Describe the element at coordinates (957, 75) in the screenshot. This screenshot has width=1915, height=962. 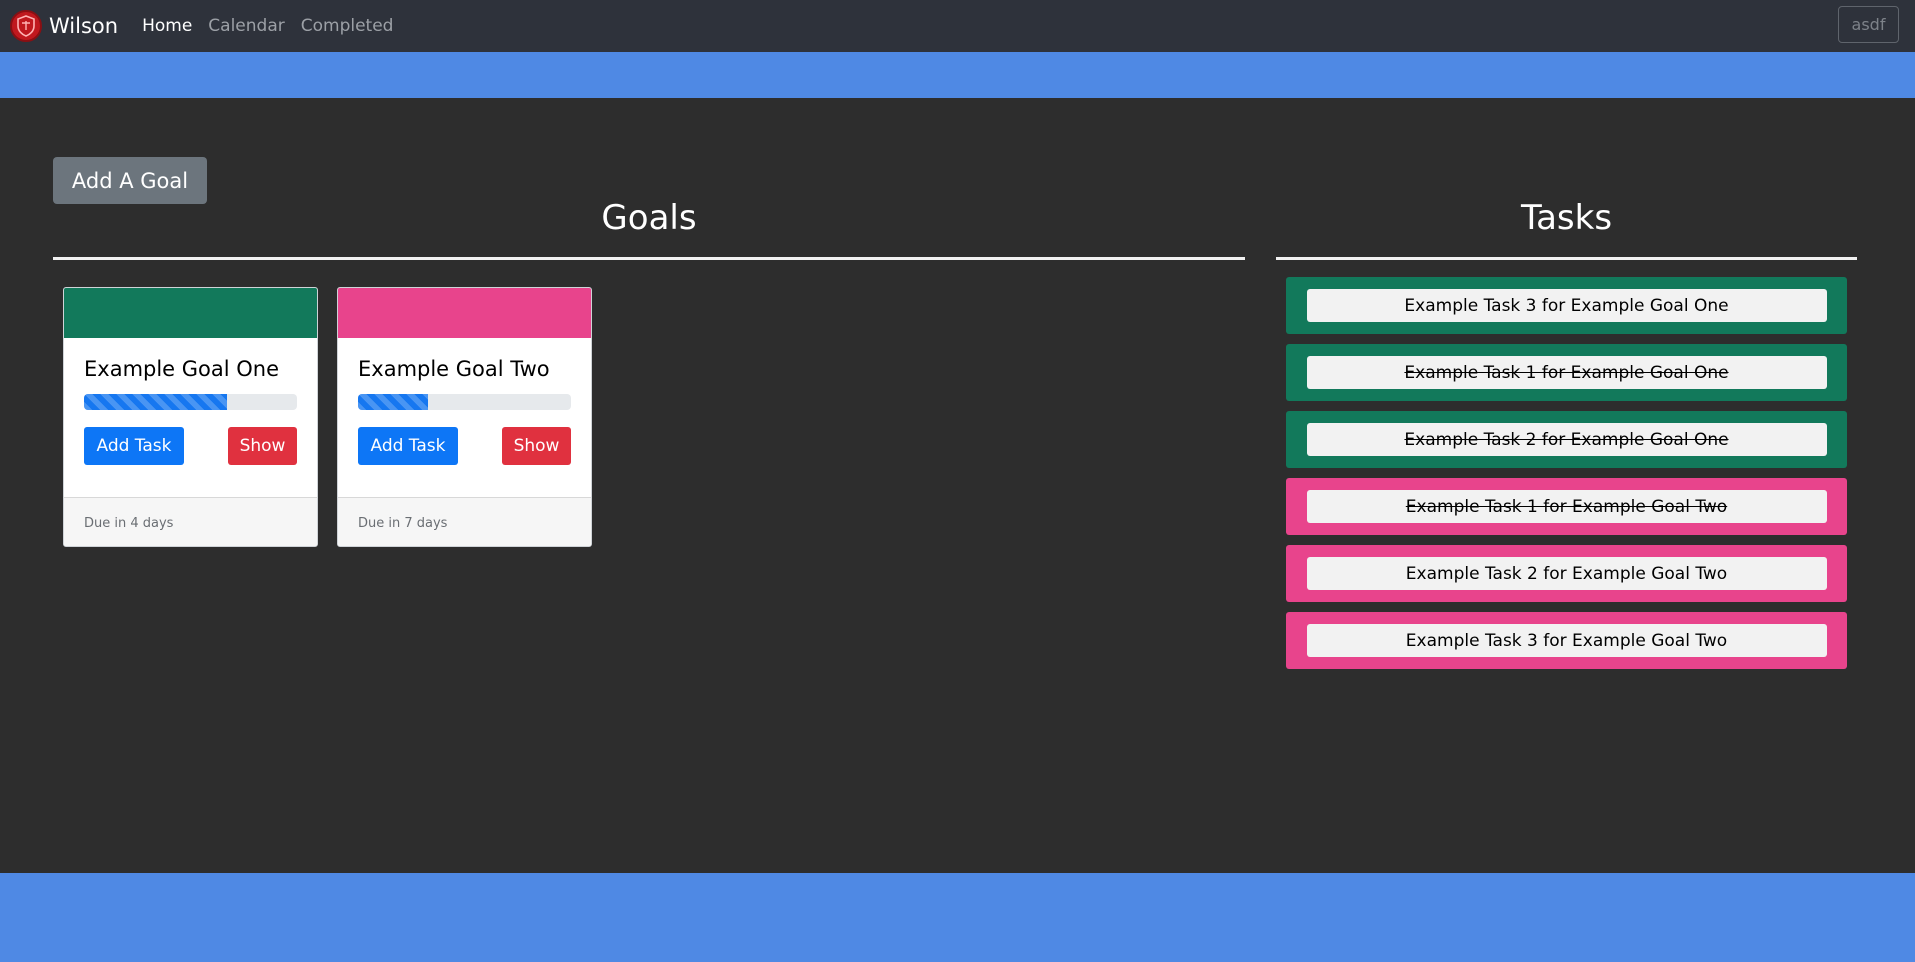
I see `header-banner` at that location.